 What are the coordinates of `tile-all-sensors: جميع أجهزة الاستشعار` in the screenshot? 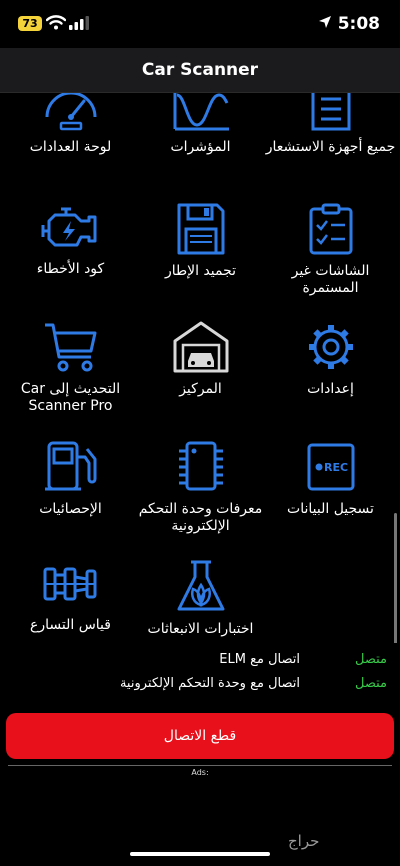 It's located at (330, 124).